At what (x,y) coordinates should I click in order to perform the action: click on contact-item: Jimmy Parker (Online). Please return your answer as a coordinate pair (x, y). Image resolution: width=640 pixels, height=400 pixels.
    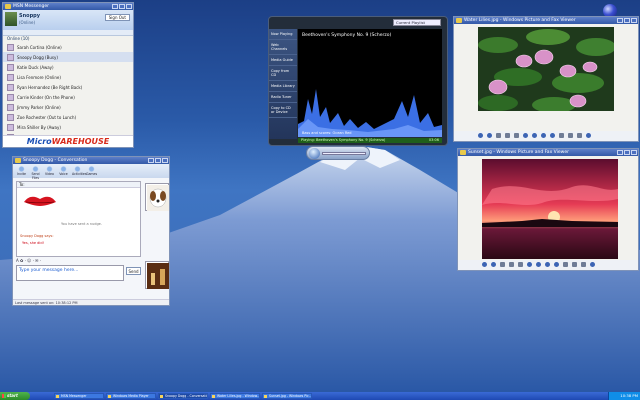
    Looking at the image, I should click on (68, 107).